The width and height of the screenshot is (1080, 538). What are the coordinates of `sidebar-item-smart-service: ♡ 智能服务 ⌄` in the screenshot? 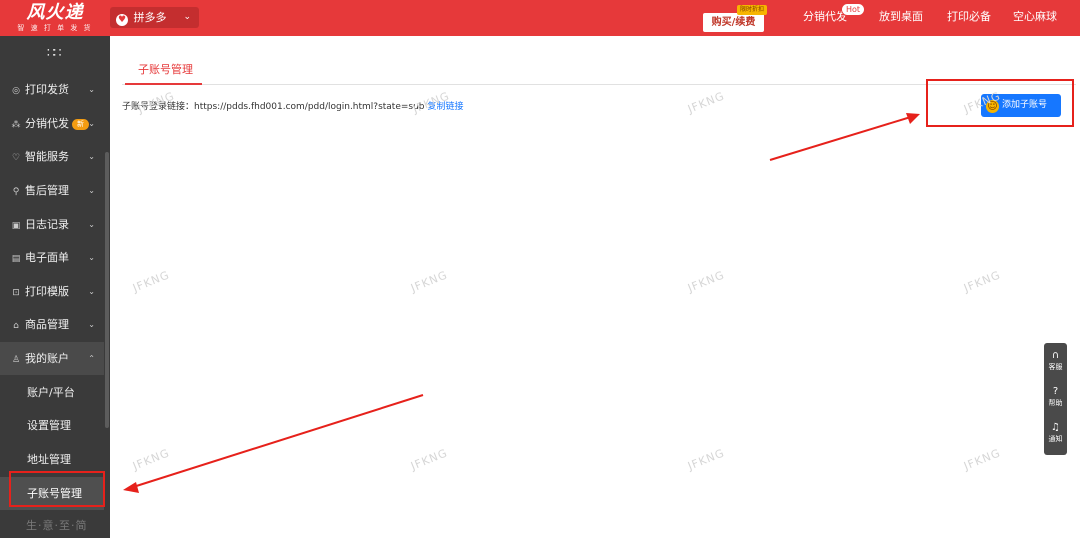 It's located at (52, 156).